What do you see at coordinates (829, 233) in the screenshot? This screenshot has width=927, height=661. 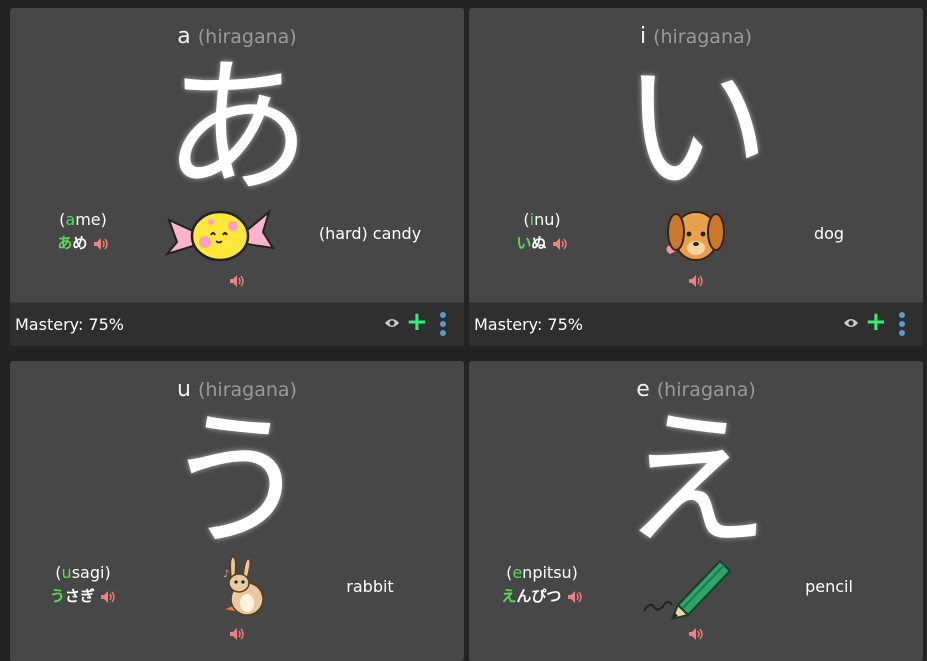 I see `word-meaning: dog` at bounding box center [829, 233].